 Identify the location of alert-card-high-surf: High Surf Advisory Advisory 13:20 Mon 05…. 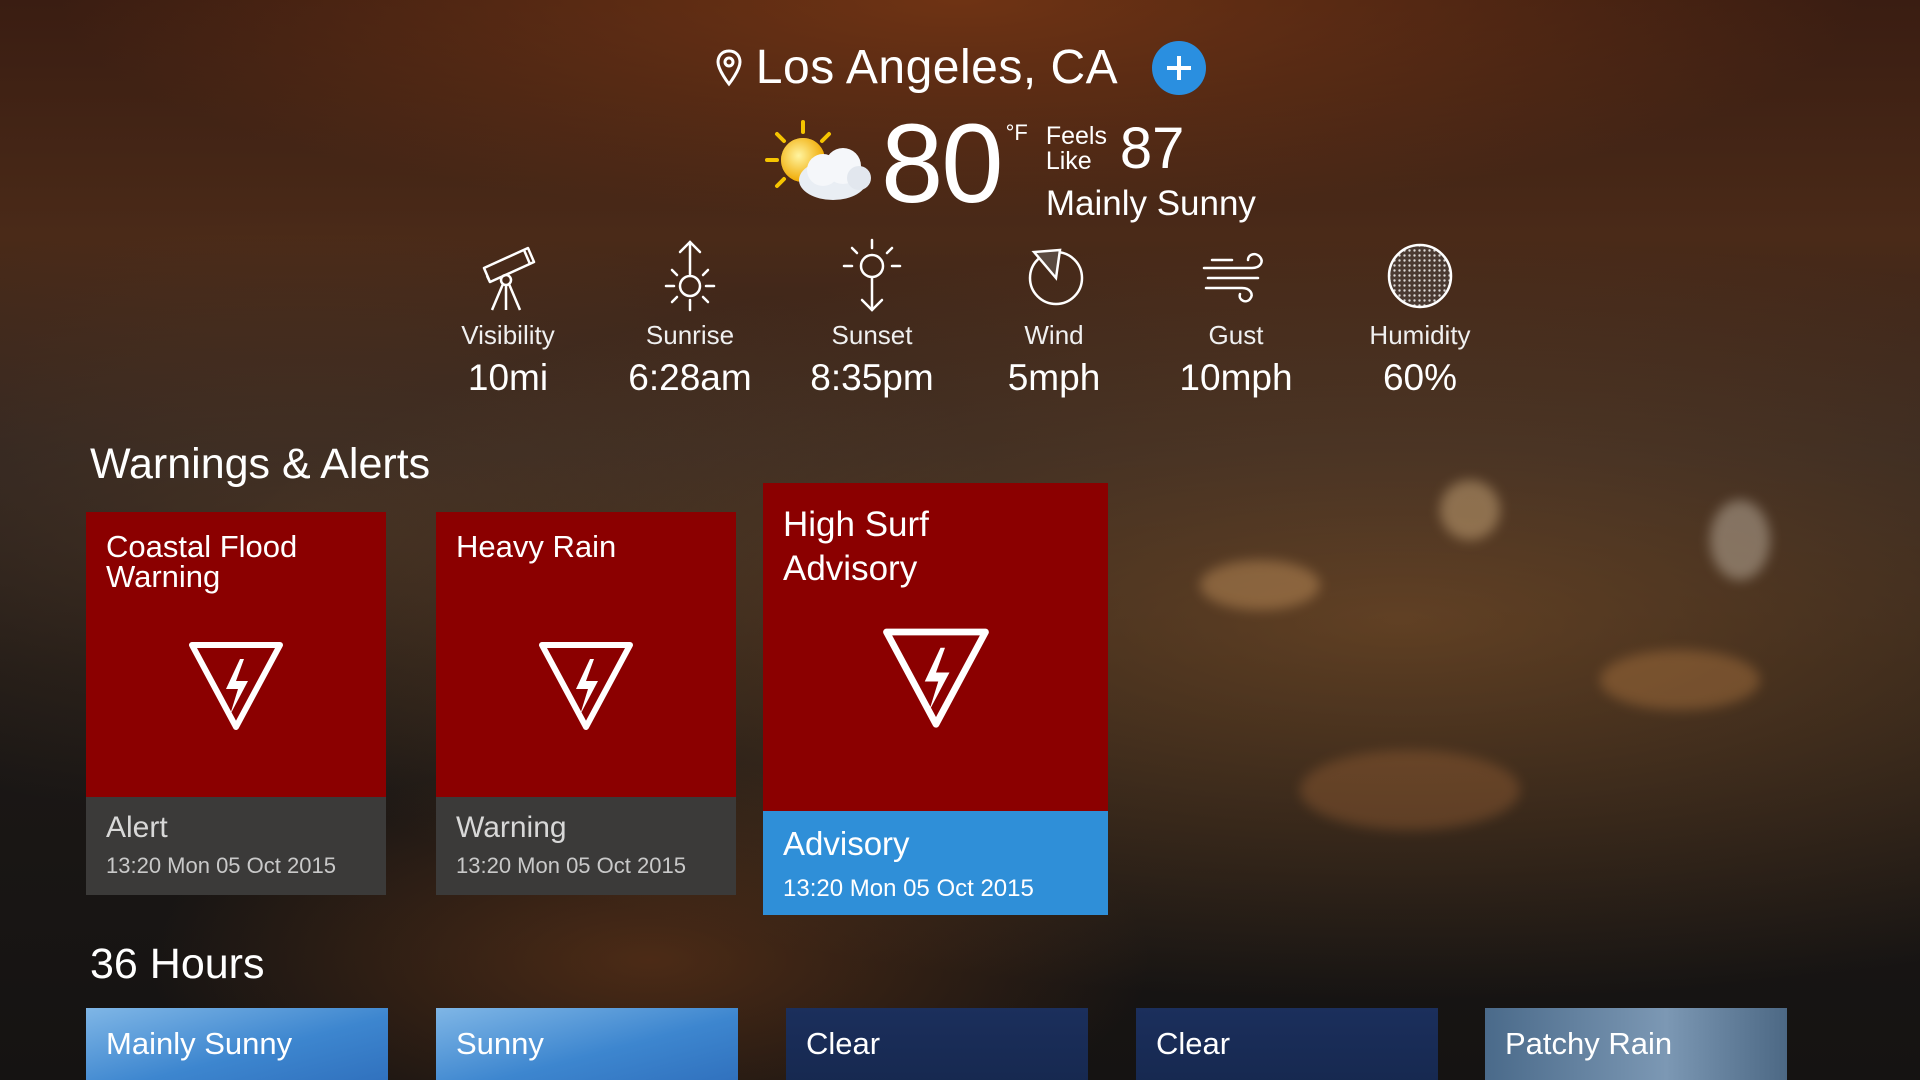
(935, 699).